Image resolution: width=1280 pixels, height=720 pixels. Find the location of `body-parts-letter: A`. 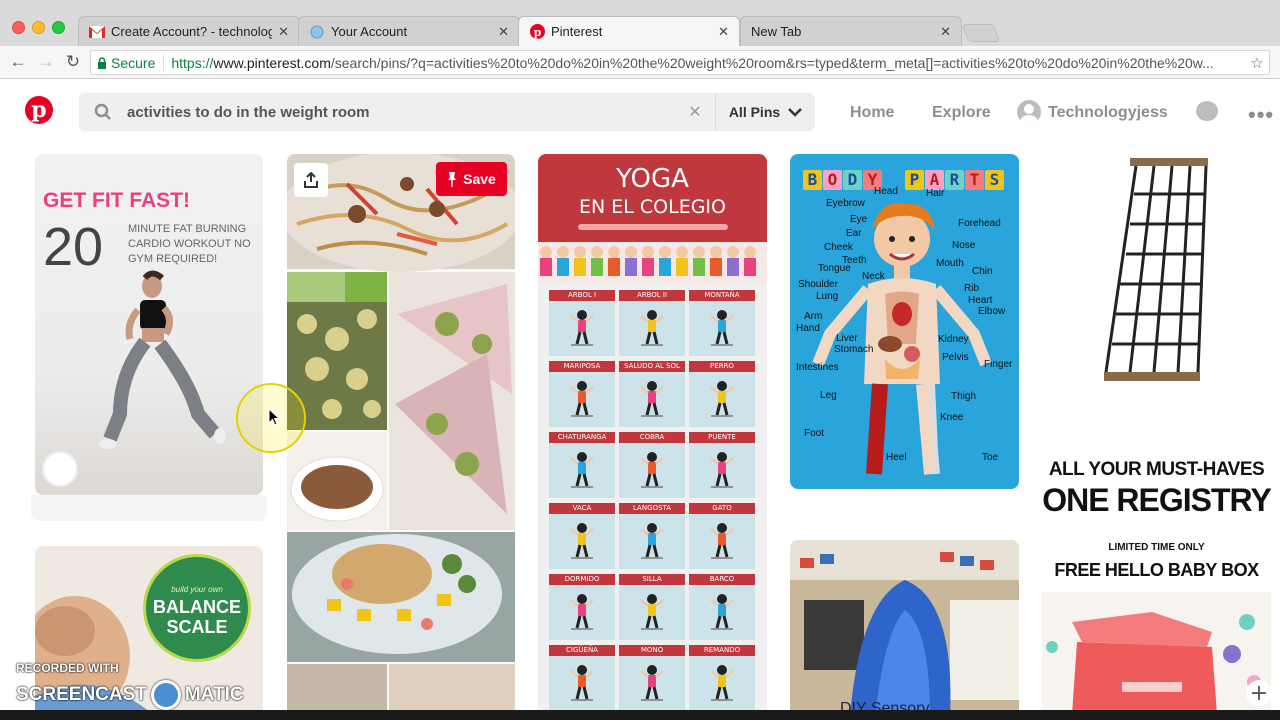

body-parts-letter: A is located at coordinates (934, 180).